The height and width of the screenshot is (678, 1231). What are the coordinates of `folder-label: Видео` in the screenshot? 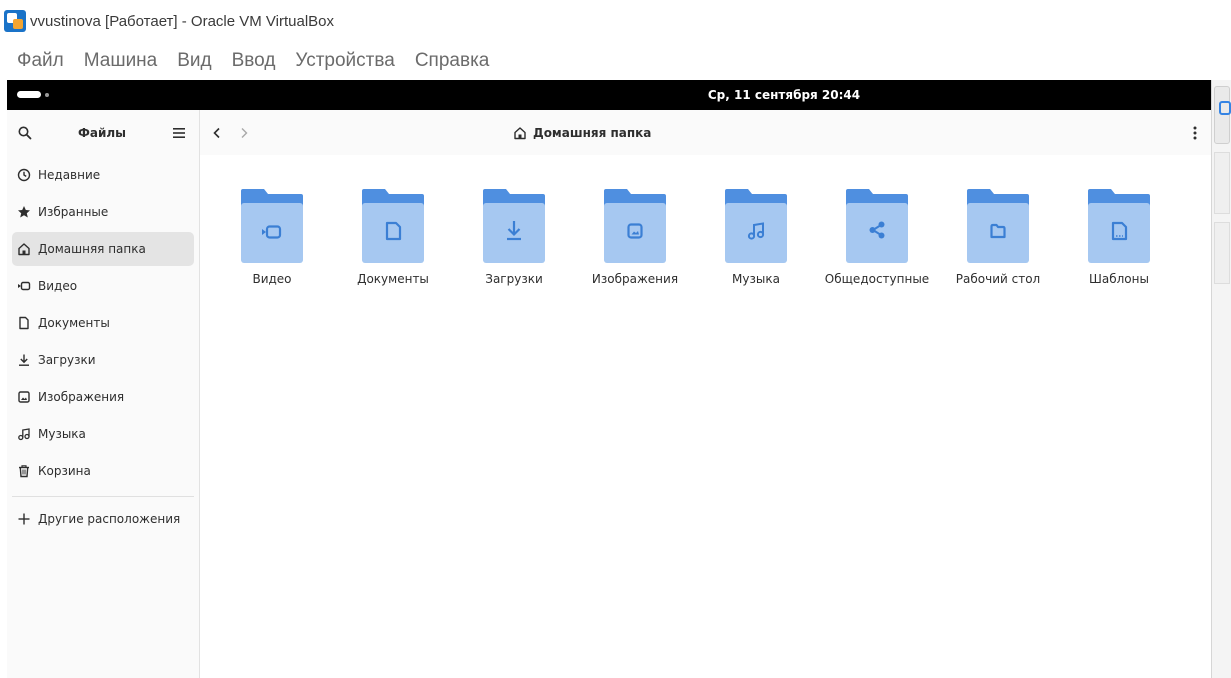 It's located at (272, 279).